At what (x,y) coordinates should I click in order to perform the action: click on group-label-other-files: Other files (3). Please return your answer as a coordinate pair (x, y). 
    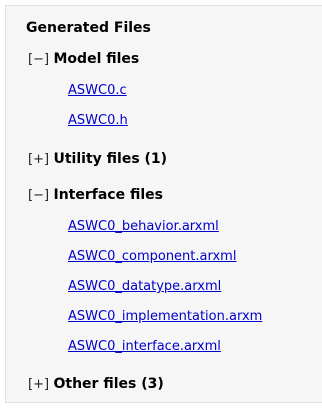
    Looking at the image, I should click on (109, 384).